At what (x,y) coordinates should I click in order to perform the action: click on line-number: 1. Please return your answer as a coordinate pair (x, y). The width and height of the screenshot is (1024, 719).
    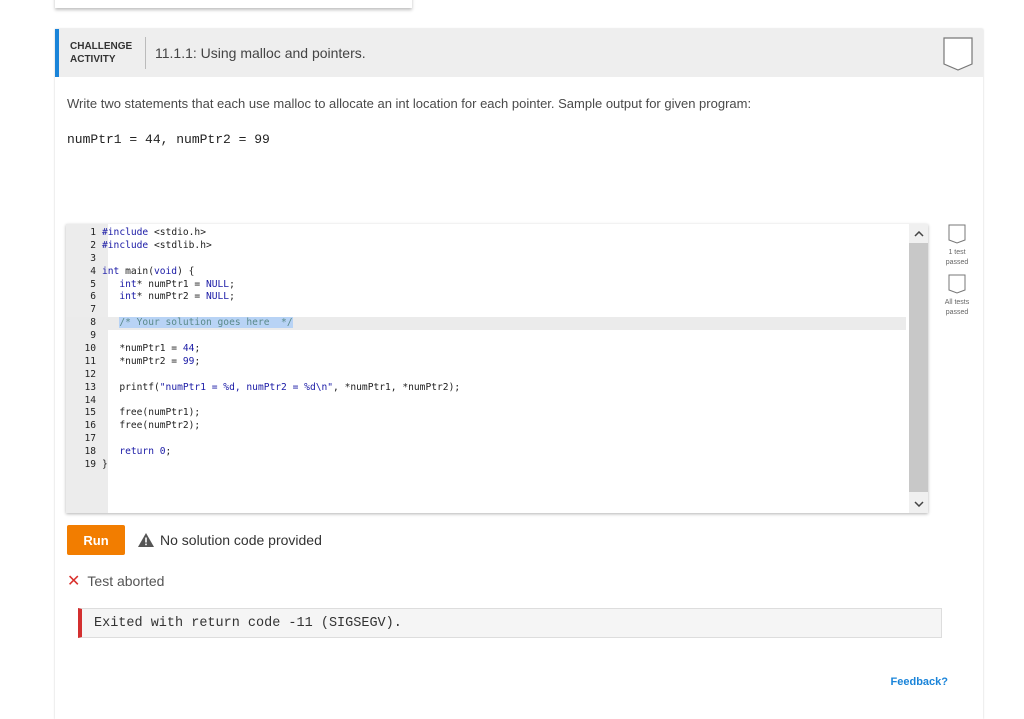
    Looking at the image, I should click on (93, 232).